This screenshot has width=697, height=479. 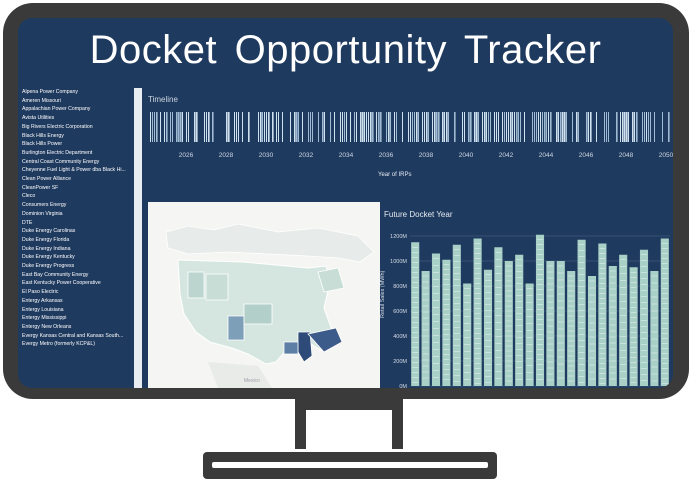 I want to click on sidebar-item-utility: Entergy New Orleans, so click(x=80, y=327).